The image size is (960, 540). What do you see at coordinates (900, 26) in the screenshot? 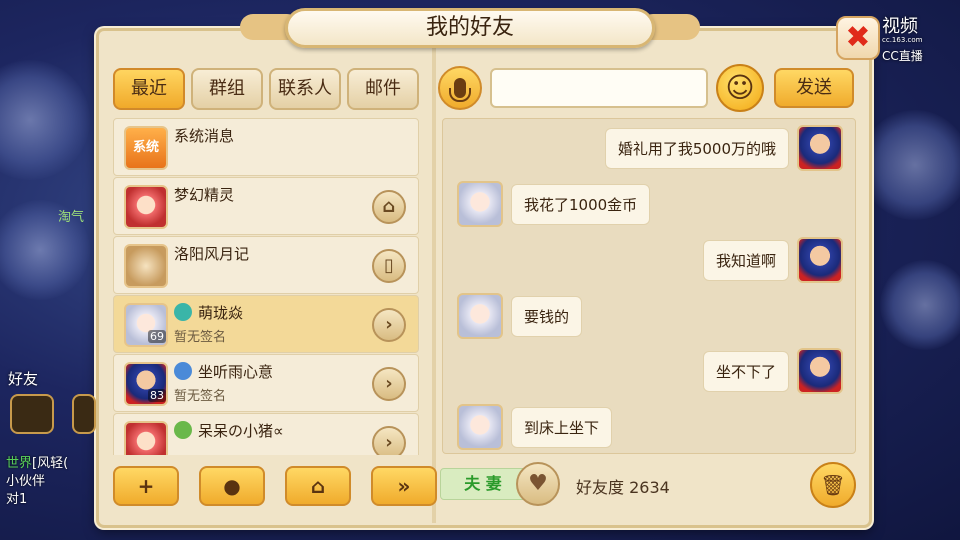
I see `watermark-top: 视频` at bounding box center [900, 26].